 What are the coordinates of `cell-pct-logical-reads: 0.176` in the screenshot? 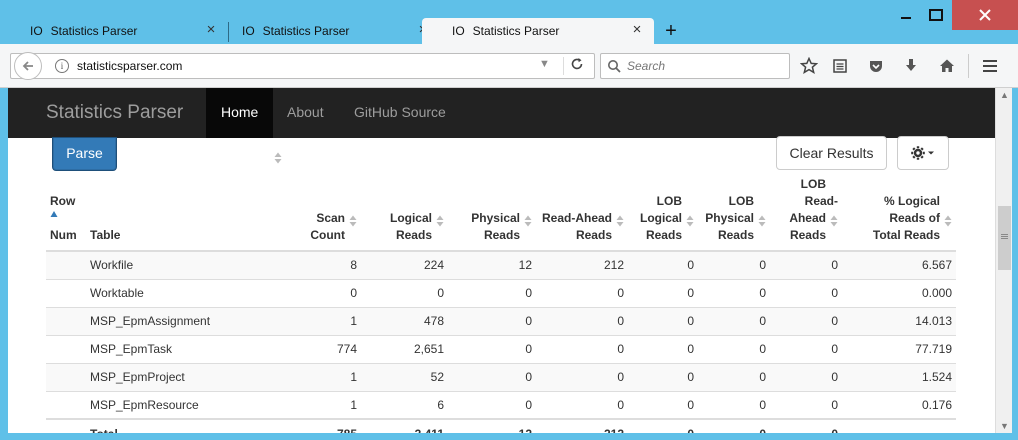 It's located at (899, 404).